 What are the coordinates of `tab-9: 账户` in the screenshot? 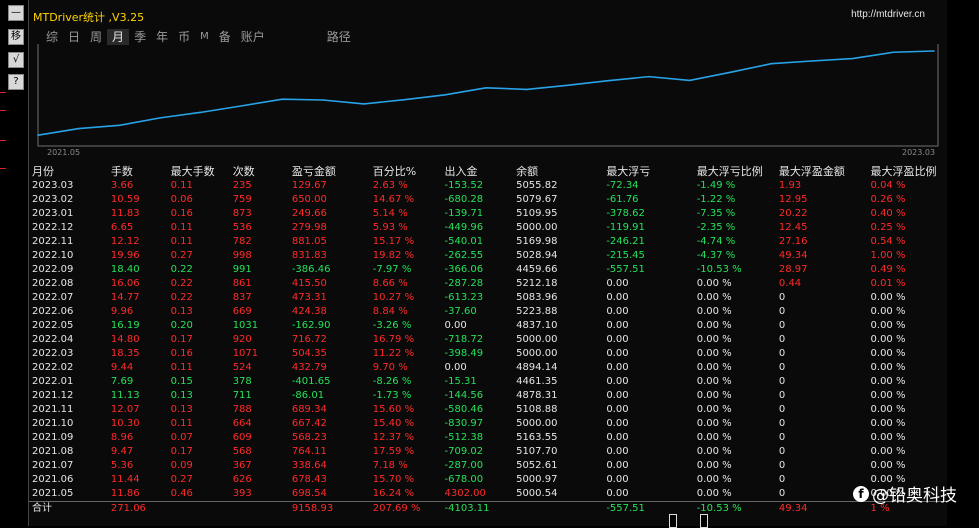 It's located at (253, 37).